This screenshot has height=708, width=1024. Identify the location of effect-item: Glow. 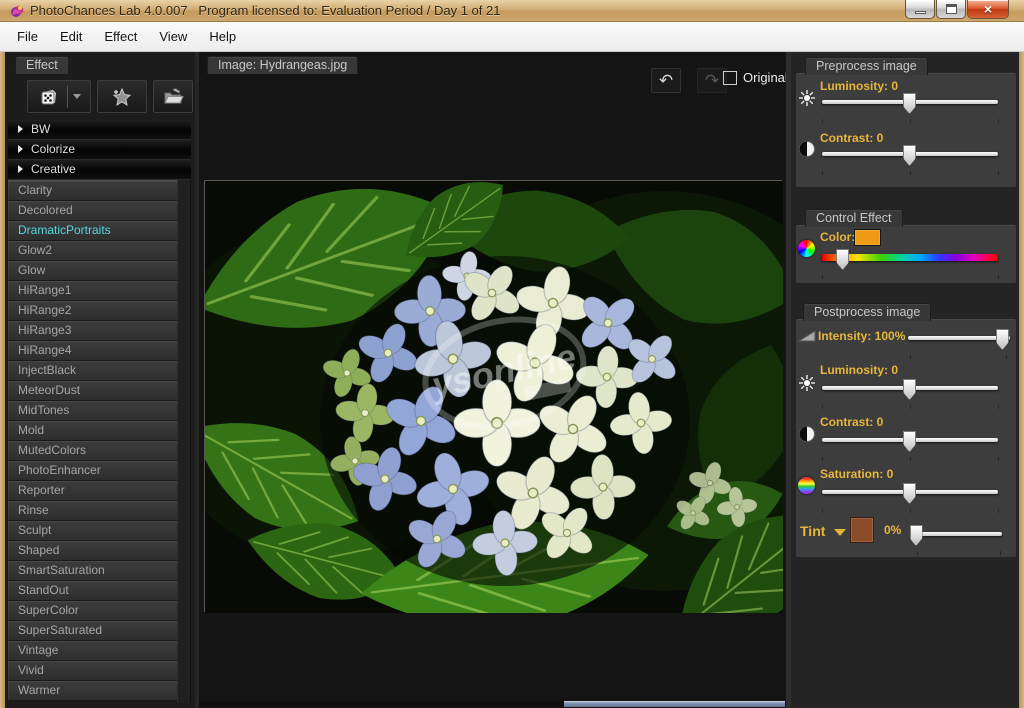
(92, 271).